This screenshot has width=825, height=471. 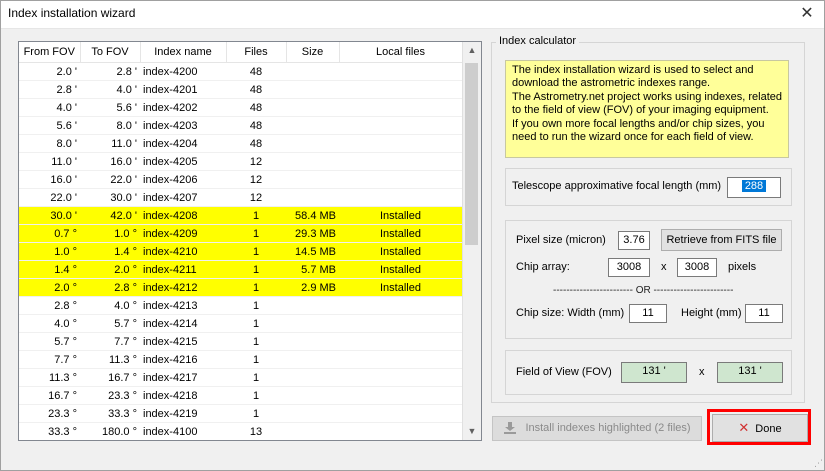 What do you see at coordinates (49, 251) in the screenshot?
I see `cell-from-fov: 1.0 °` at bounding box center [49, 251].